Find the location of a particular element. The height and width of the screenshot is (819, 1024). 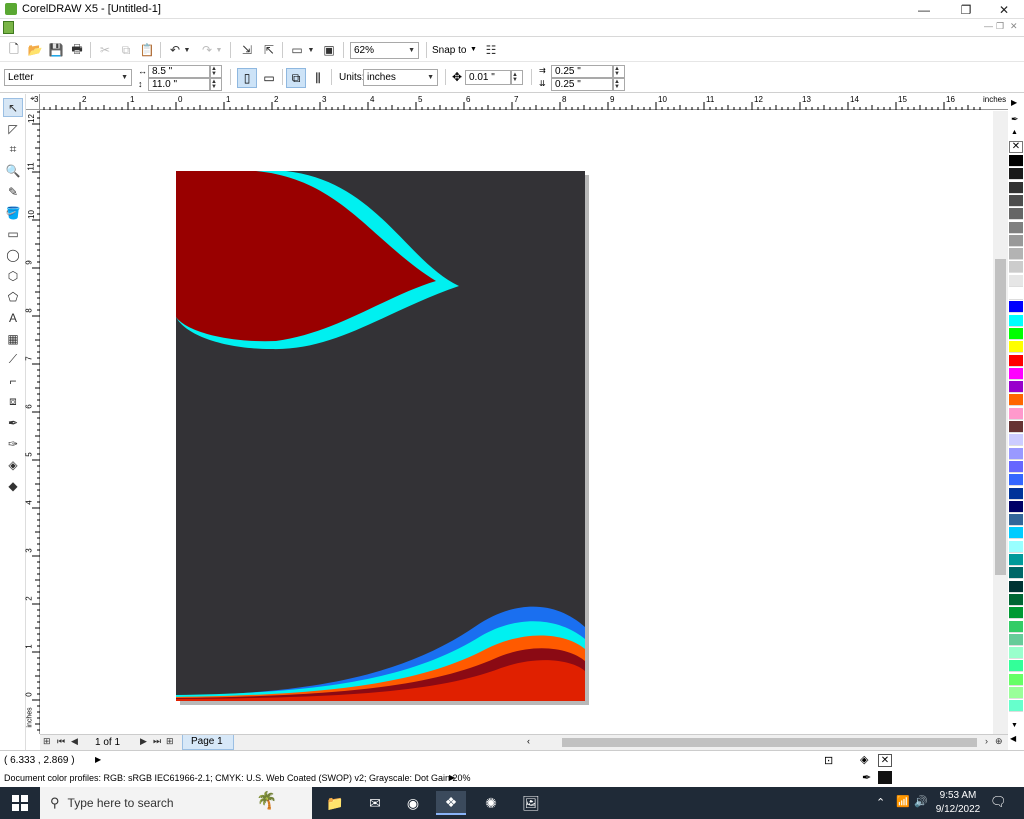

profiles-expand-icon: ▶ is located at coordinates (452, 777).